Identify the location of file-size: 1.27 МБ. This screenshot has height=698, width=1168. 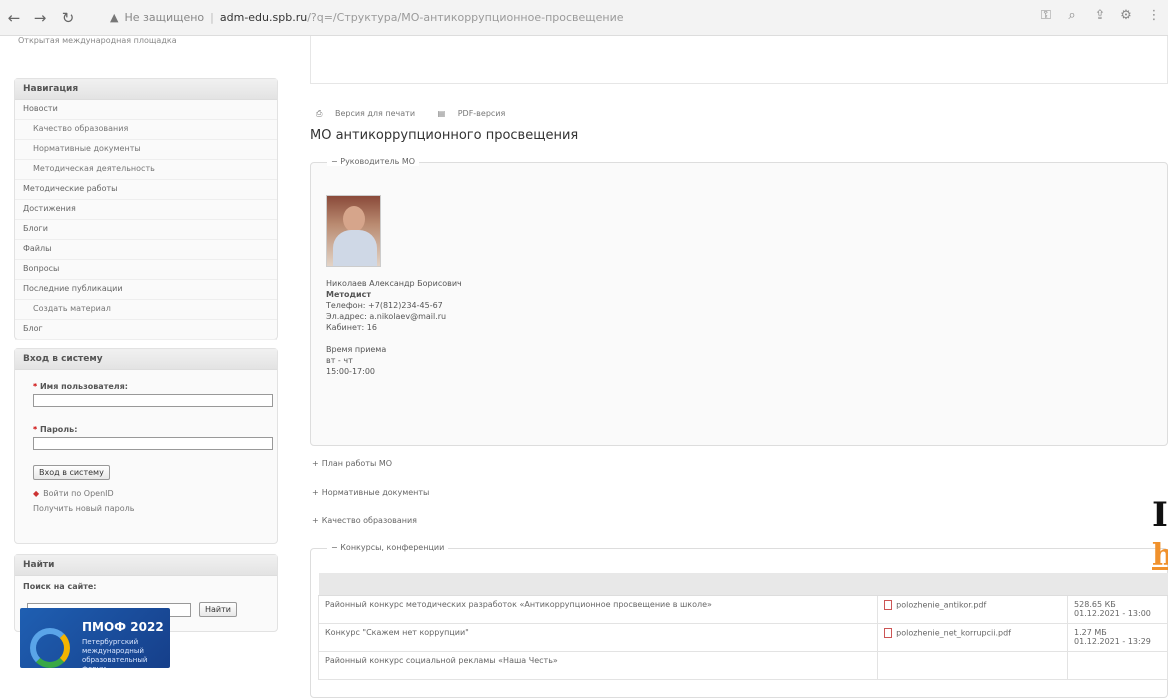
(1090, 632).